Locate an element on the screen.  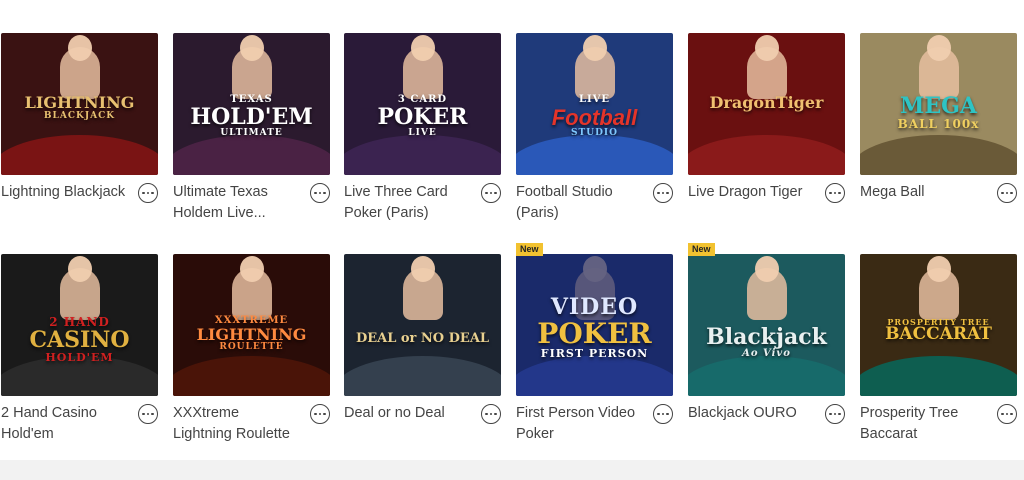
game-logo: DEAL or NO DEAL is located at coordinates (422, 338).